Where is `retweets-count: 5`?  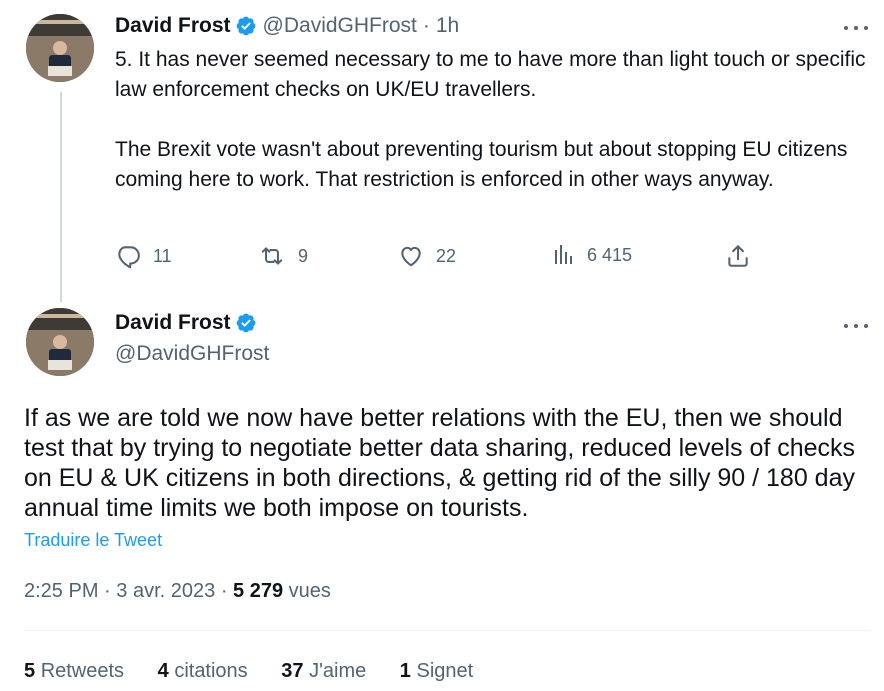 retweets-count: 5 is located at coordinates (30, 671).